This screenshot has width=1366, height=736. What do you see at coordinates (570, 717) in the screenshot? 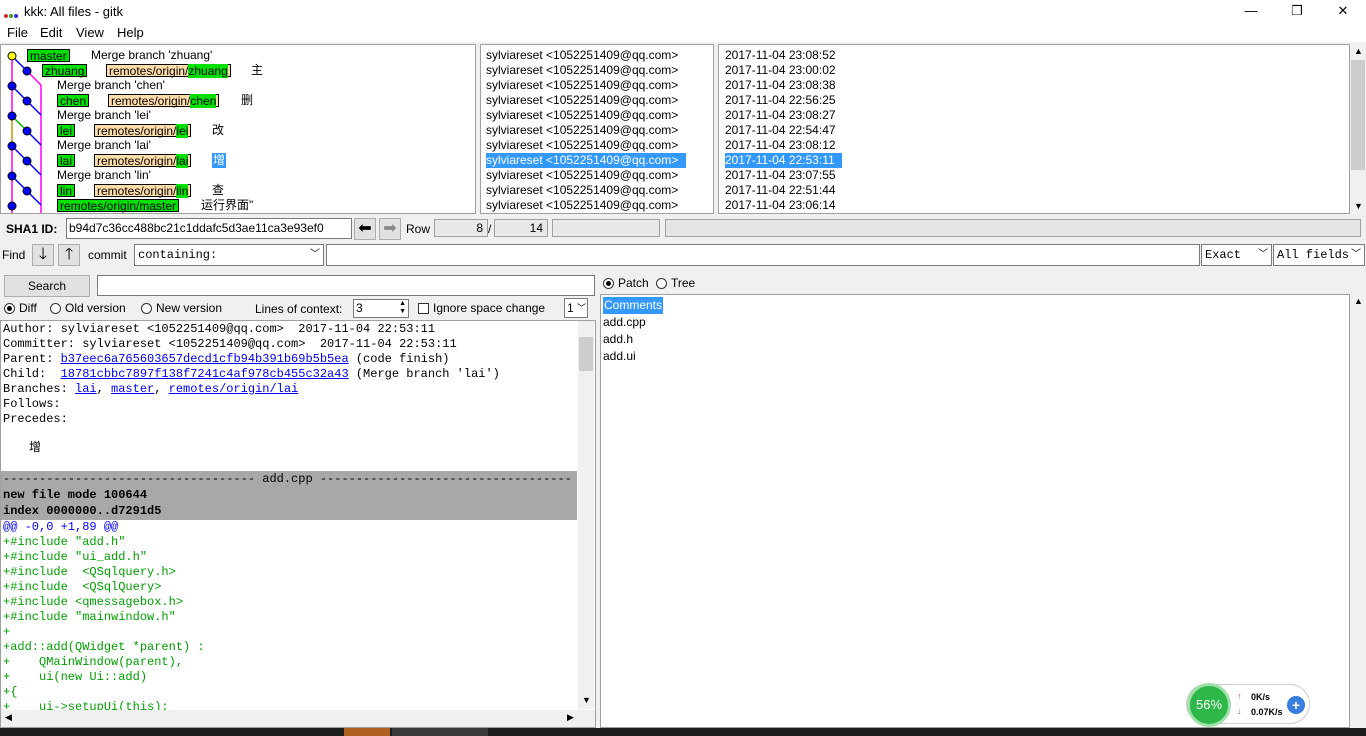
I see `scroll-right-icon: ▶` at bounding box center [570, 717].